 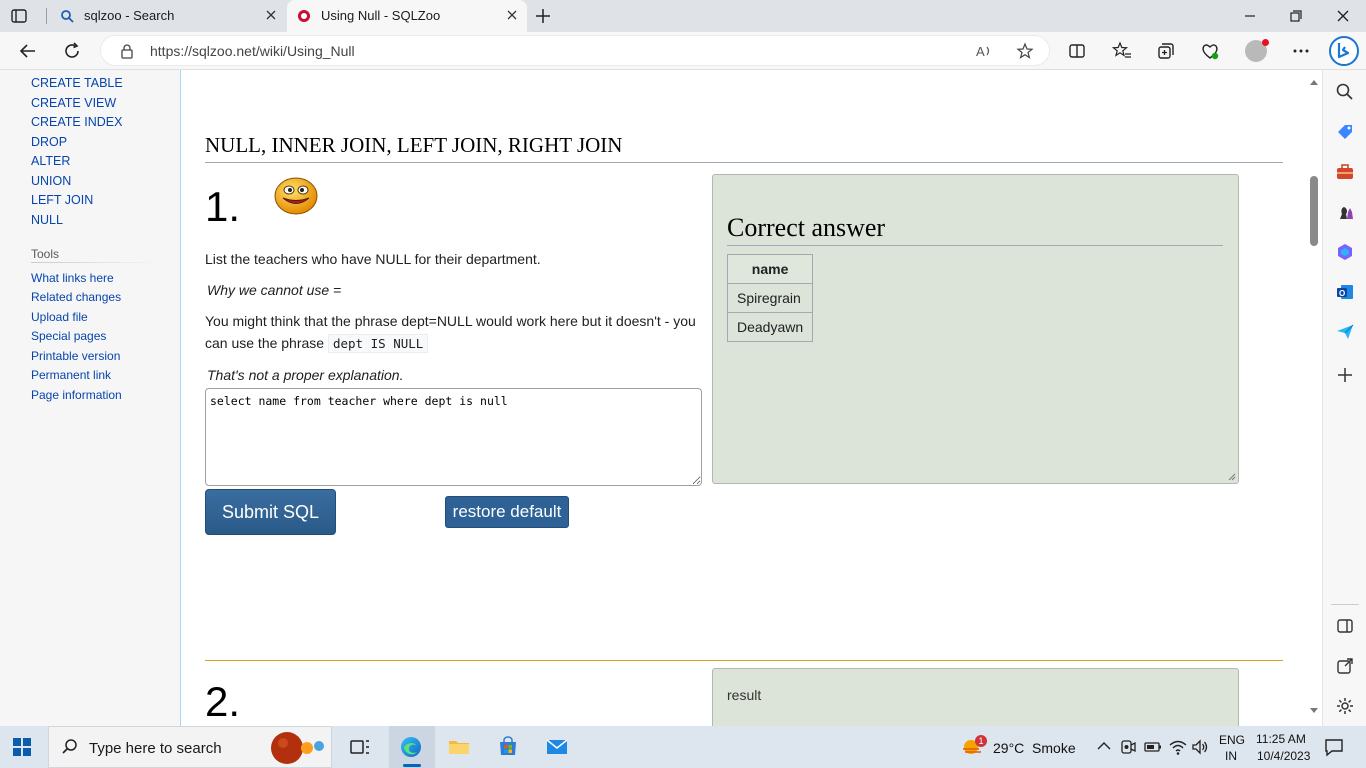 I want to click on browser-essentials-icon, so click(x=1210, y=51).